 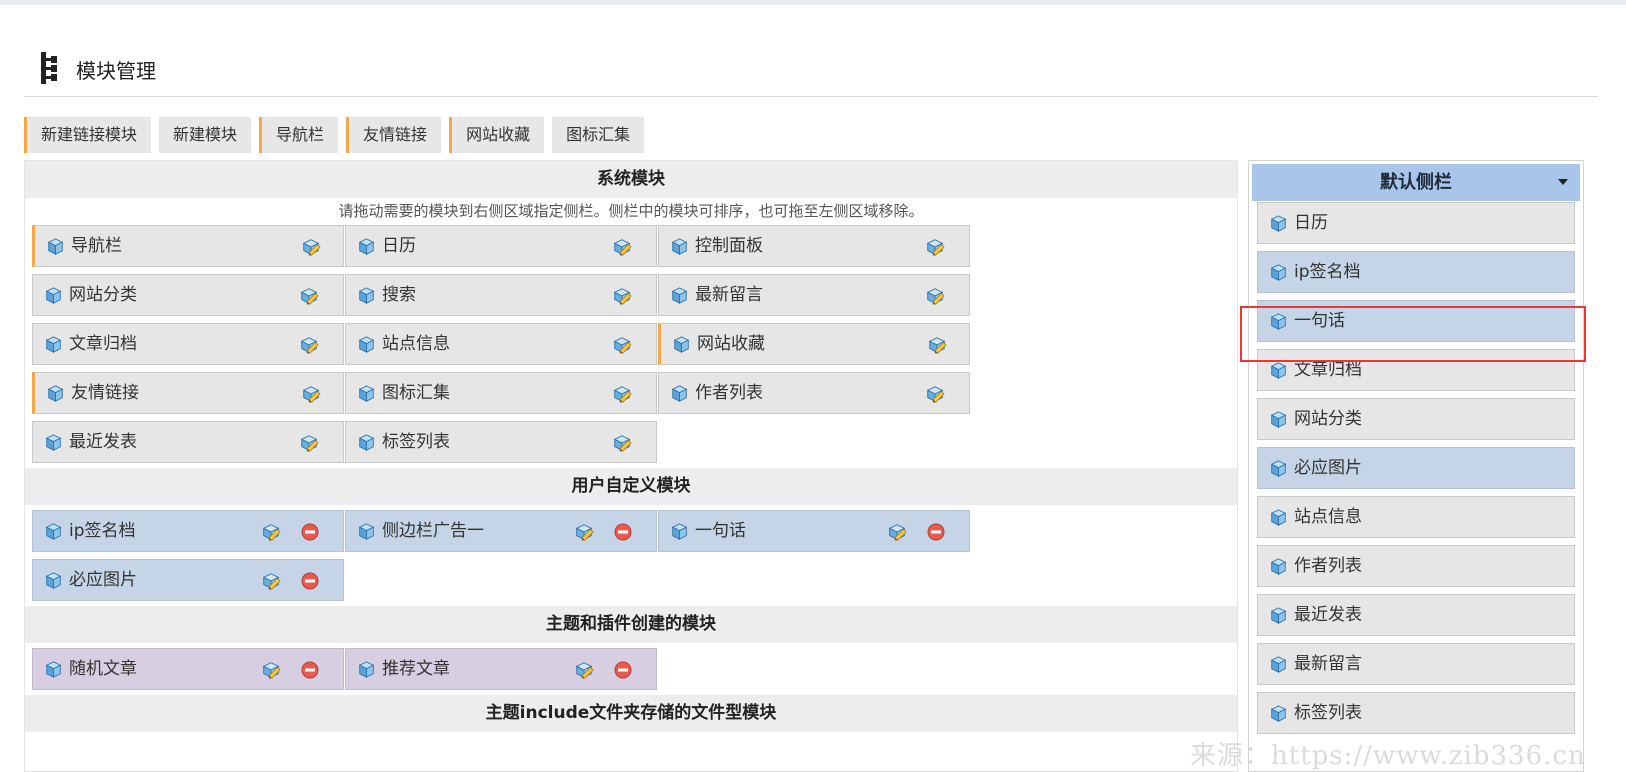 What do you see at coordinates (1416, 566) in the screenshot?
I see `sidebar-item: 作者列表` at bounding box center [1416, 566].